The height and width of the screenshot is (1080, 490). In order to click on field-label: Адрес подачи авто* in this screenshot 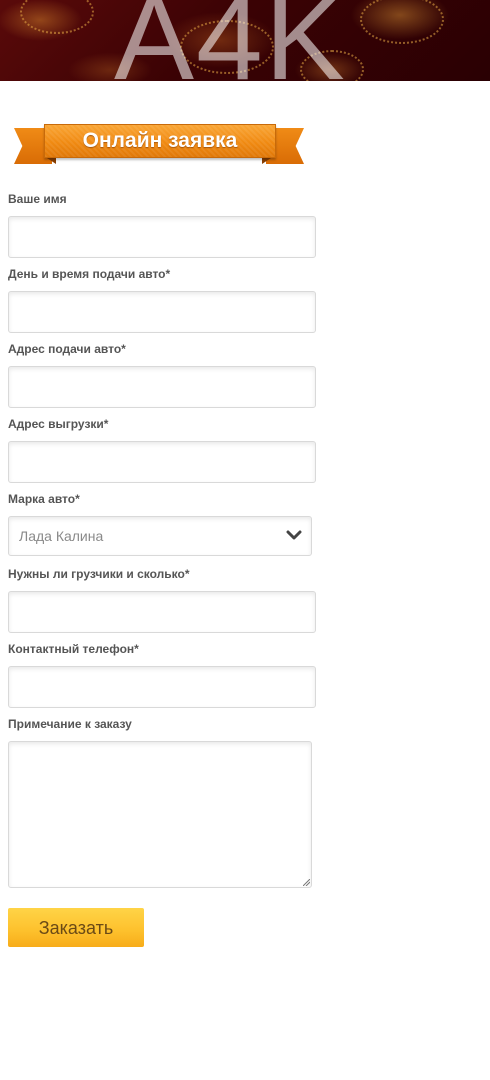, I will do `click(67, 349)`.